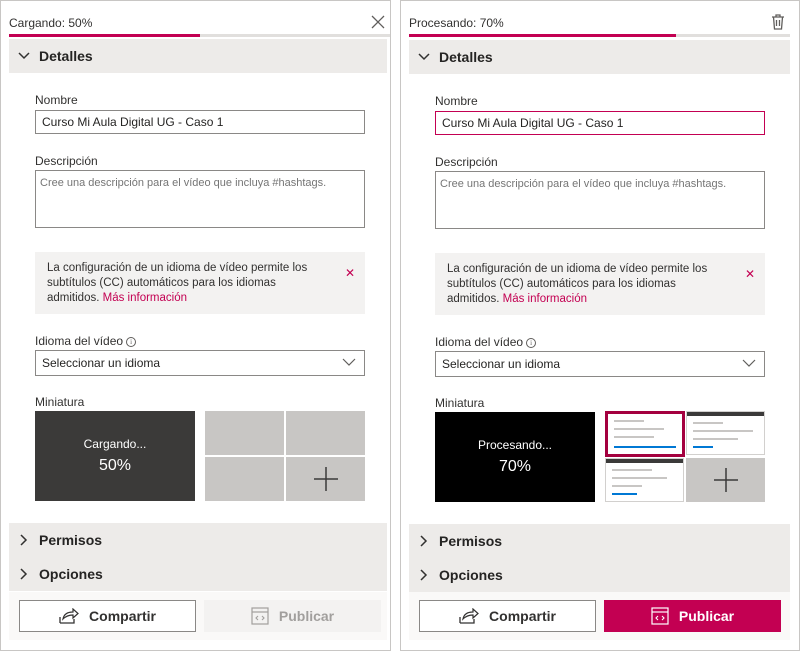 The width and height of the screenshot is (800, 651). What do you see at coordinates (456, 23) in the screenshot?
I see `upload-status: Procesando: 70%` at bounding box center [456, 23].